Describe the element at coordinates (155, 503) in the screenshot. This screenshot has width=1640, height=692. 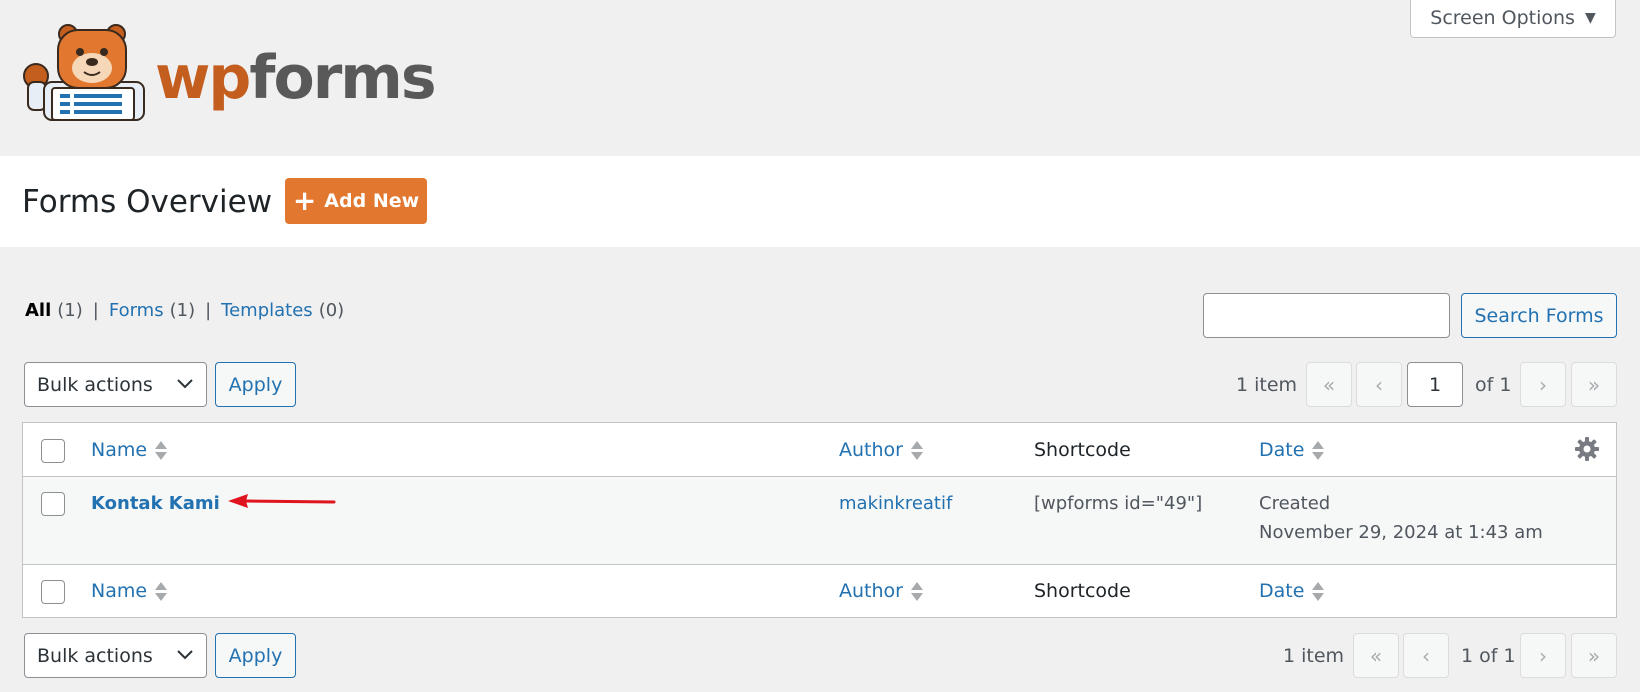
I see `form-title-link: Kontak Kami` at that location.